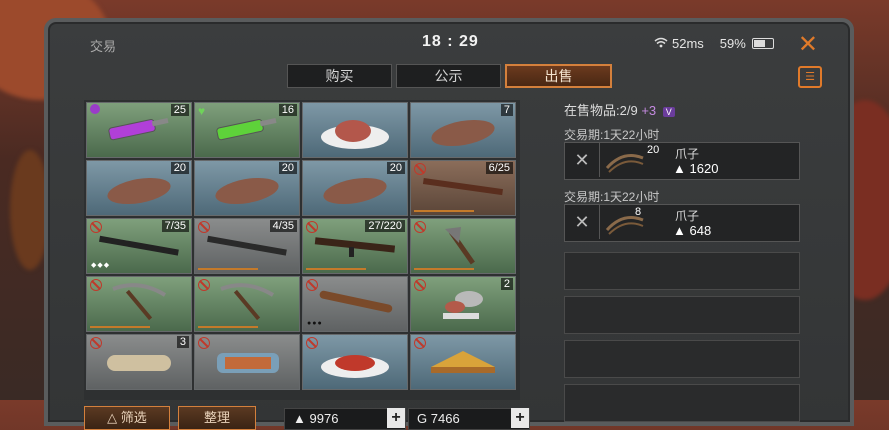 The width and height of the screenshot is (889, 430). I want to click on listing-qty: 20, so click(653, 150).